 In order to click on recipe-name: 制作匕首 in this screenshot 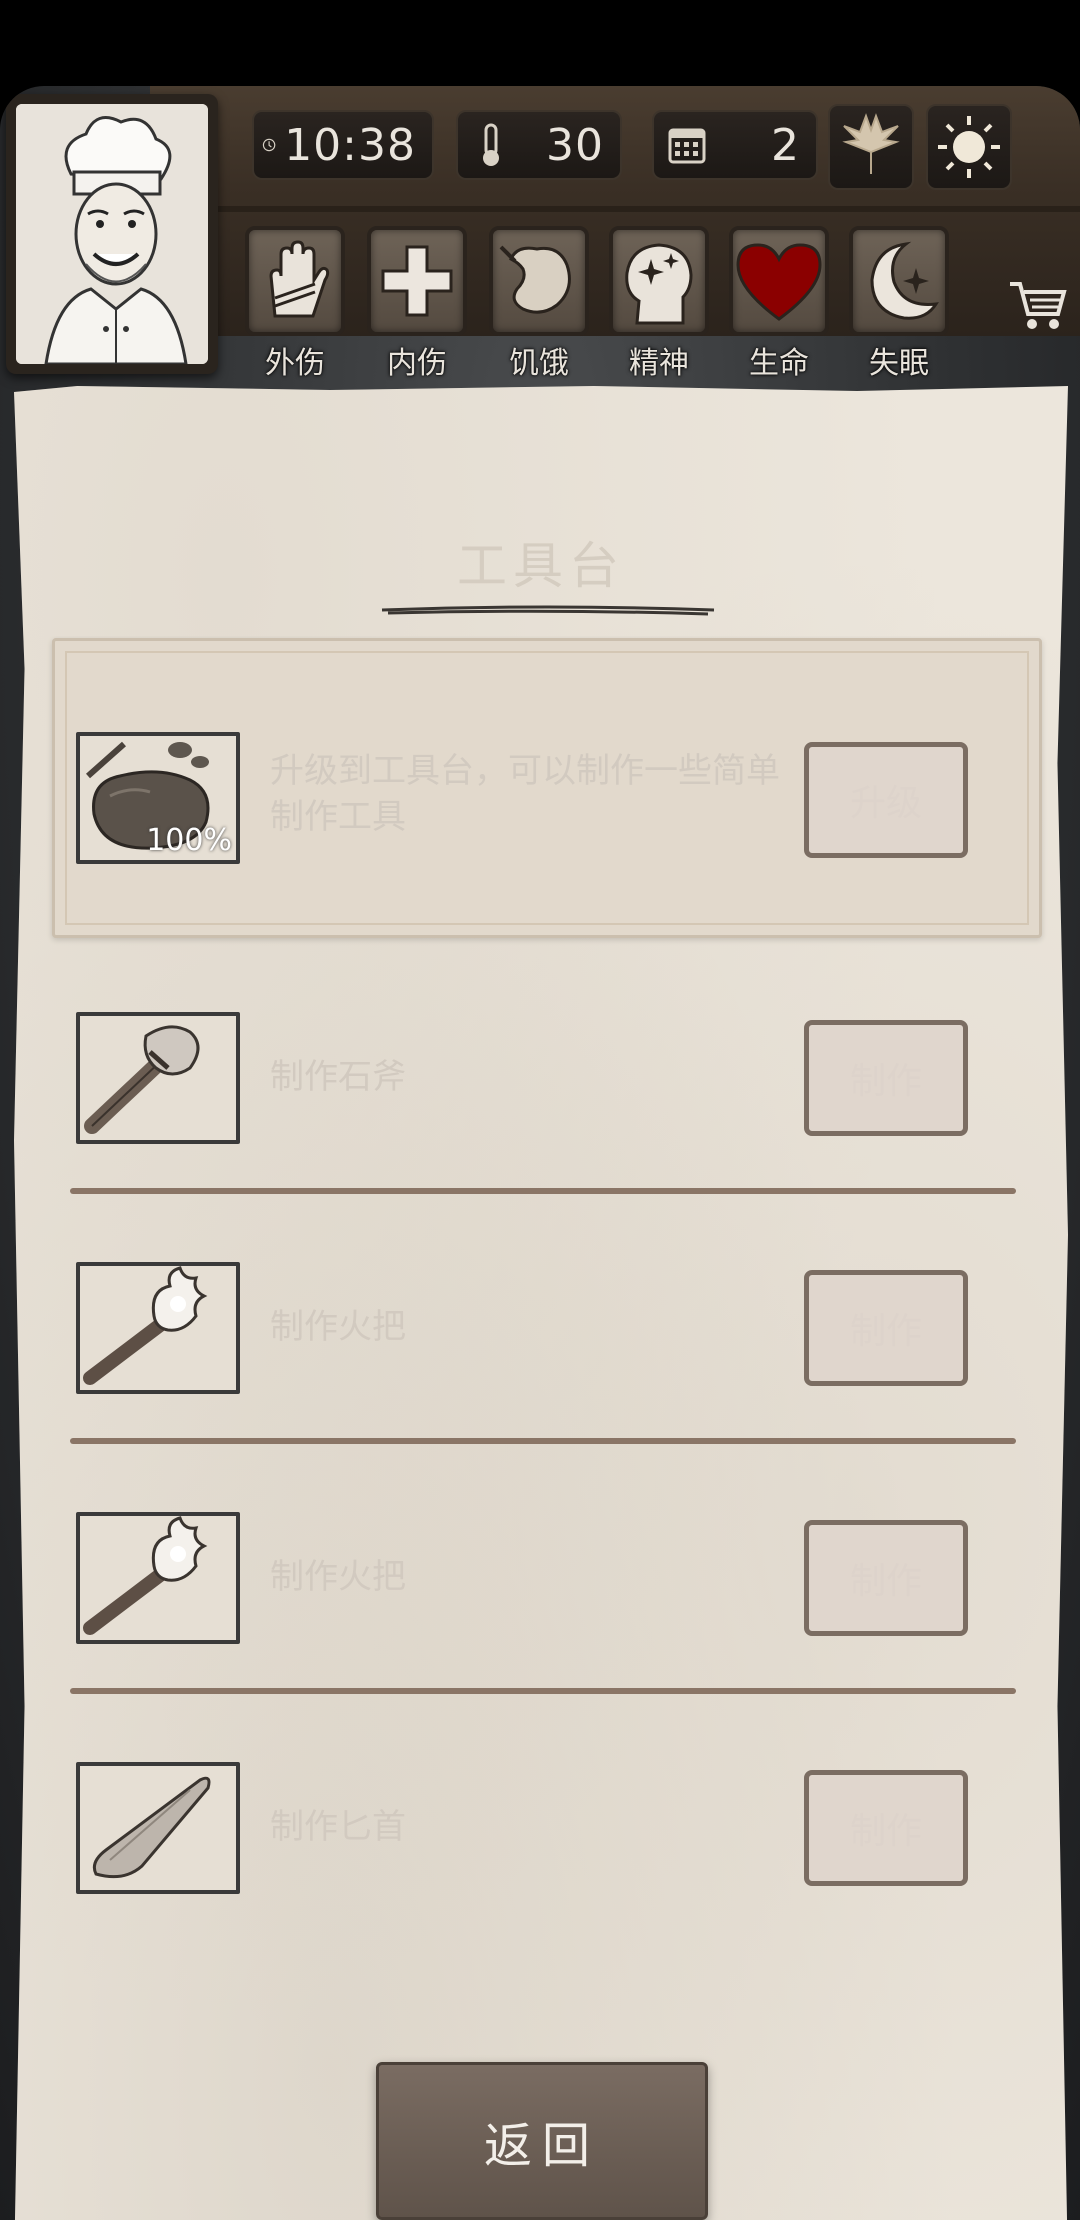, I will do `click(338, 1827)`.